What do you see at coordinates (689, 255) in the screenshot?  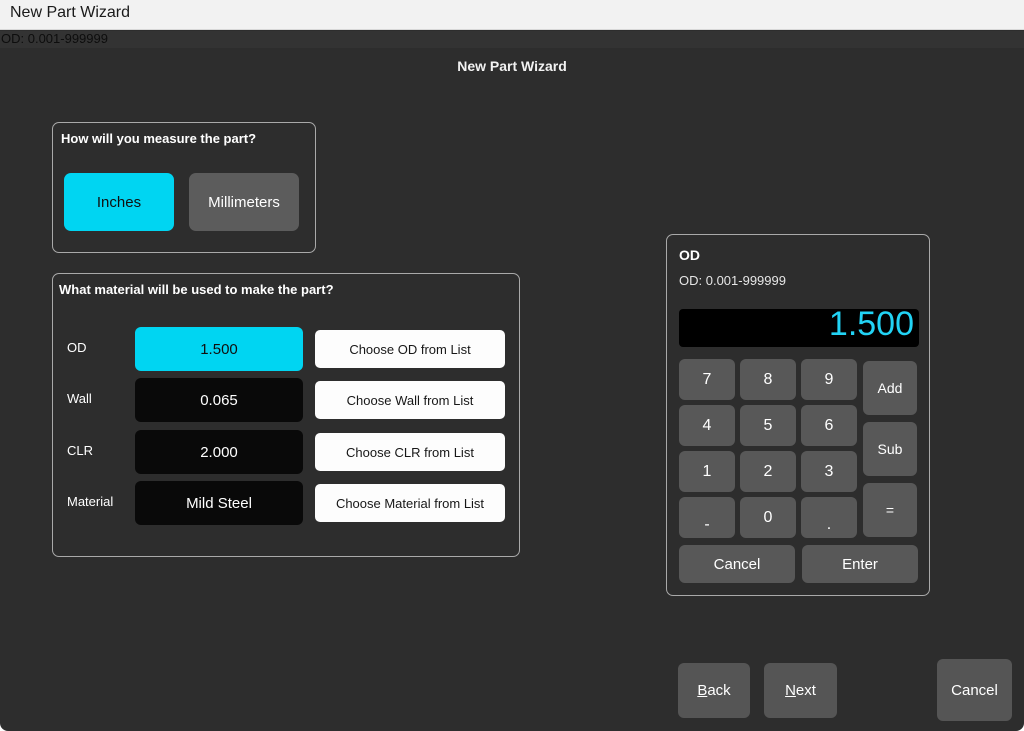 I see `keypad-title: OD` at bounding box center [689, 255].